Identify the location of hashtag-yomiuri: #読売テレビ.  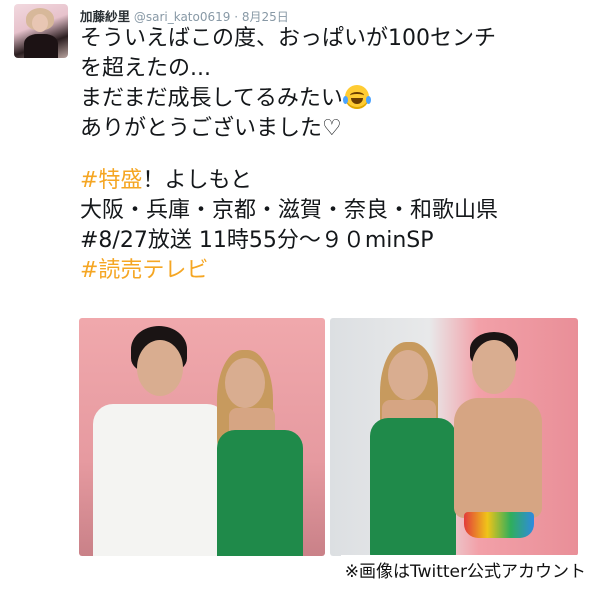
(144, 270).